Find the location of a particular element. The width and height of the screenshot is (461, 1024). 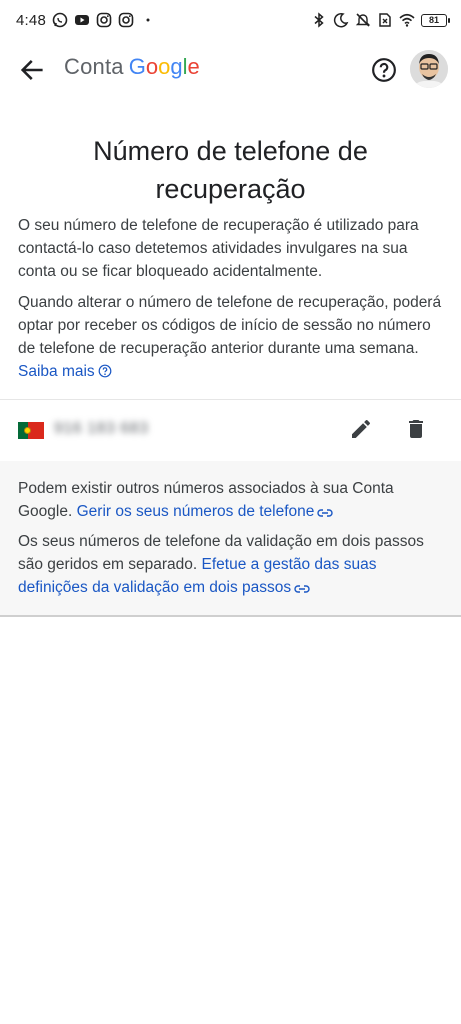

avatar is located at coordinates (429, 69).